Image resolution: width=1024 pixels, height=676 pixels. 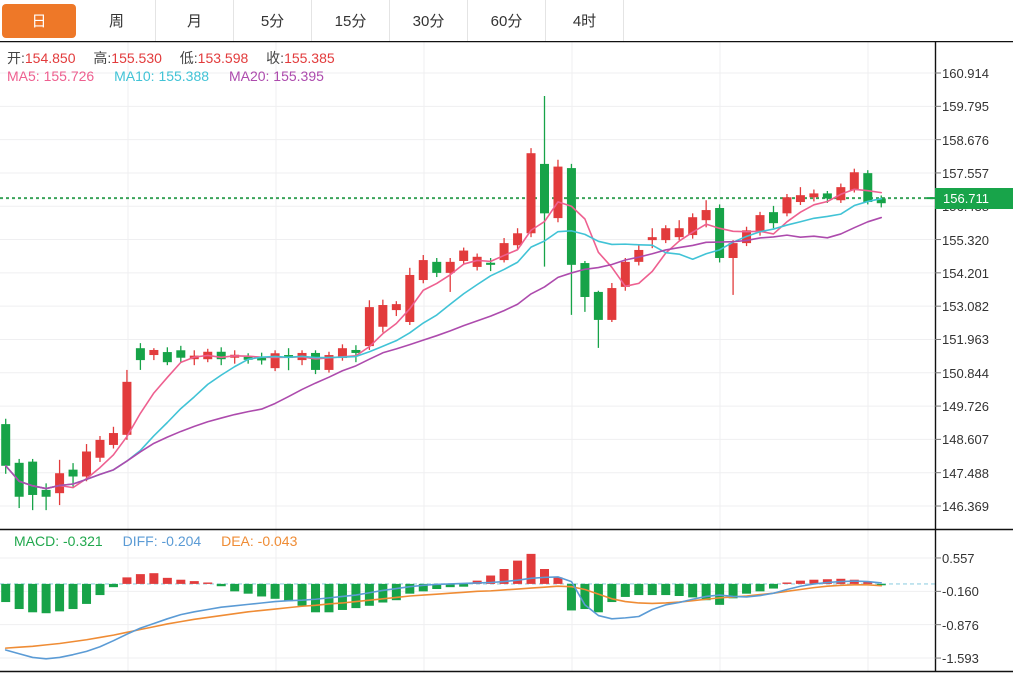 What do you see at coordinates (309, 58) in the screenshot?
I see `close-value: 155.385` at bounding box center [309, 58].